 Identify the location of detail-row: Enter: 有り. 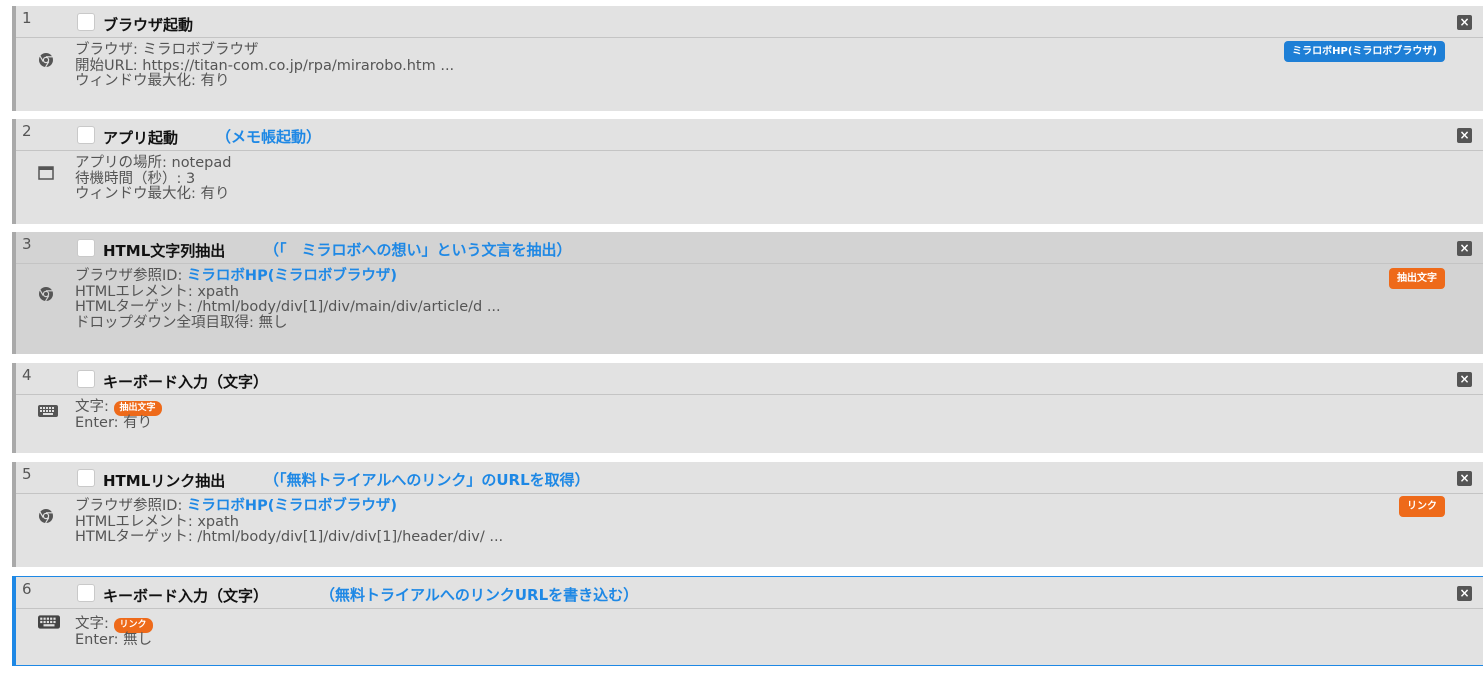
(118, 423).